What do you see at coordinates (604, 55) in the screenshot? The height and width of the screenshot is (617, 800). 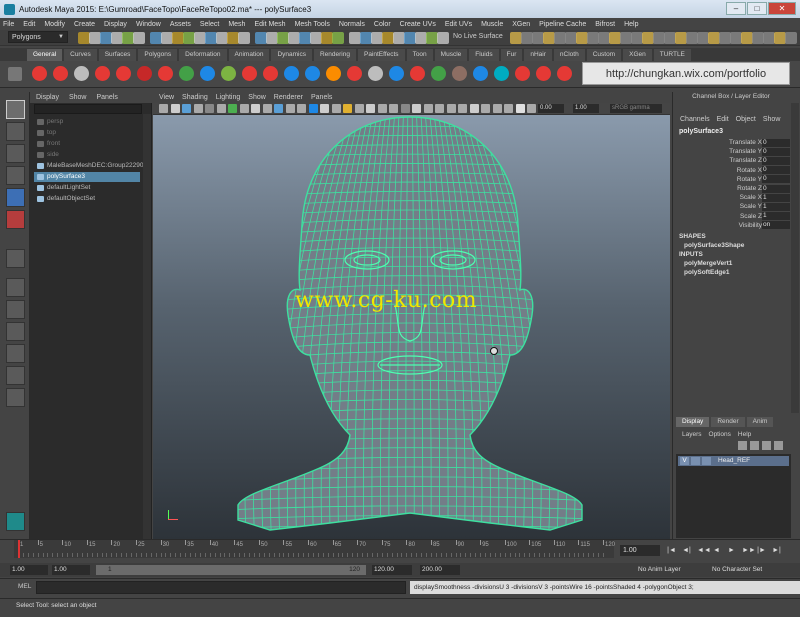 I see `shelf-tab-custom: Custom` at bounding box center [604, 55].